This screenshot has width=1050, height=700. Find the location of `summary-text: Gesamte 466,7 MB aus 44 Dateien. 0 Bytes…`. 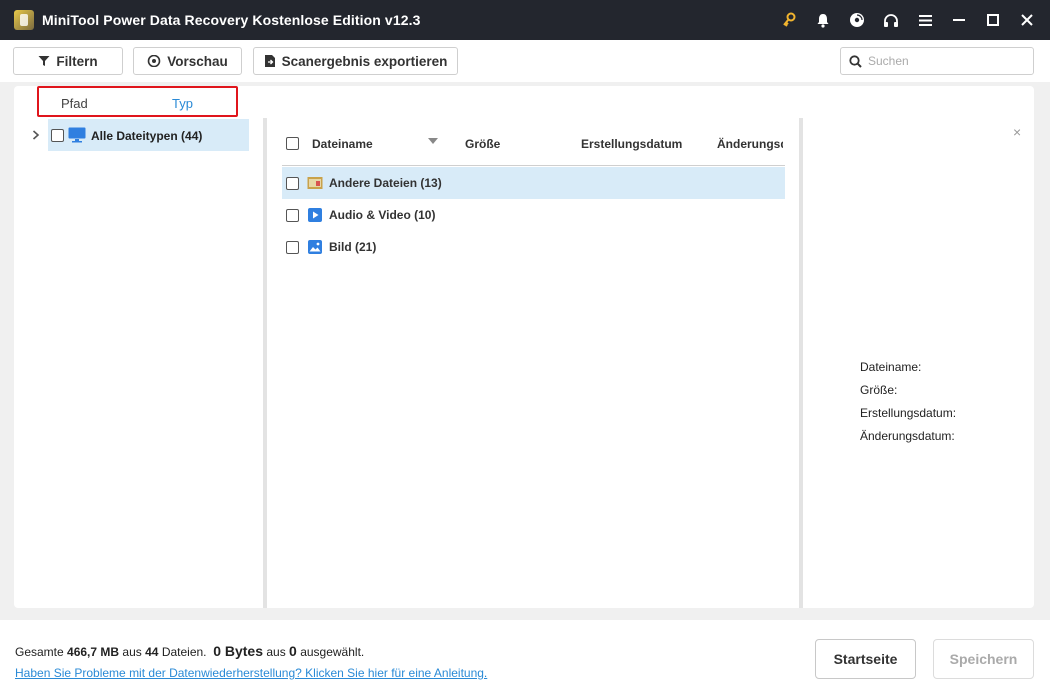

summary-text: Gesamte 466,7 MB aus 44 Dateien. 0 Bytes… is located at coordinates (189, 651).